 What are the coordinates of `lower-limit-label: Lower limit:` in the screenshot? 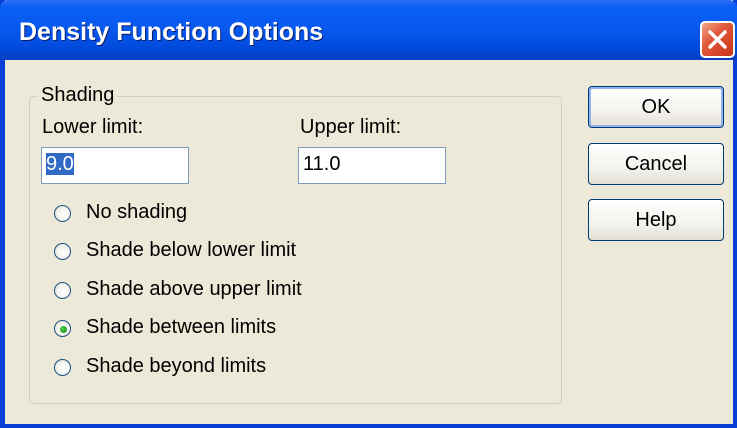 It's located at (93, 127).